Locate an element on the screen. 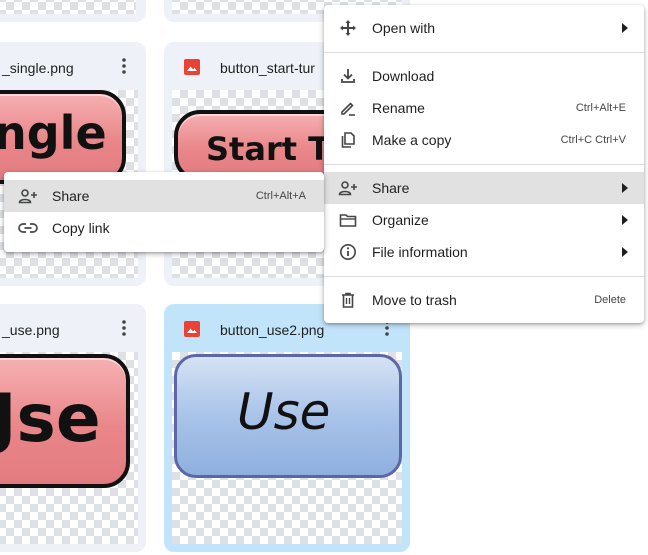 The image size is (648, 555). menu-item-label: Rename is located at coordinates (398, 108).